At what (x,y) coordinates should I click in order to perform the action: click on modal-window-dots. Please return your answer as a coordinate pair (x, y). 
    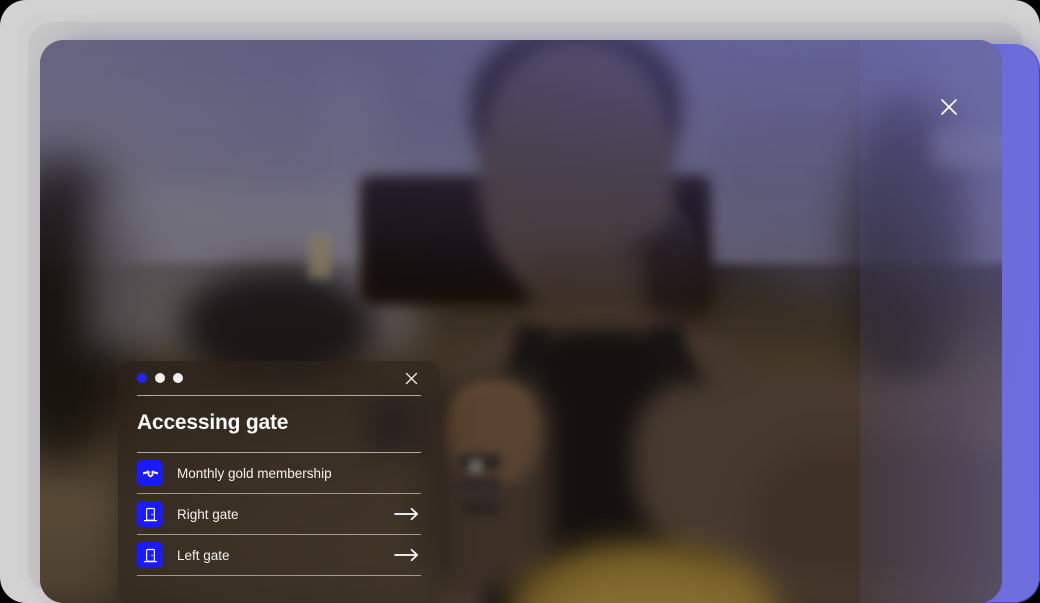
    Looking at the image, I should click on (160, 378).